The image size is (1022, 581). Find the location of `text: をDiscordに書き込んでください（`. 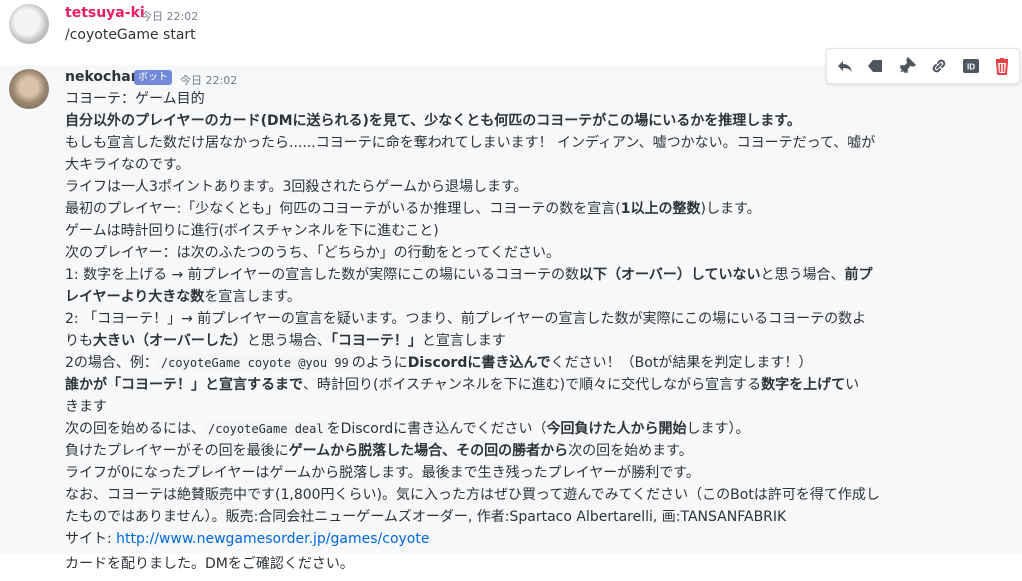

text: をDiscordに書き込んでください（ is located at coordinates (436, 429).